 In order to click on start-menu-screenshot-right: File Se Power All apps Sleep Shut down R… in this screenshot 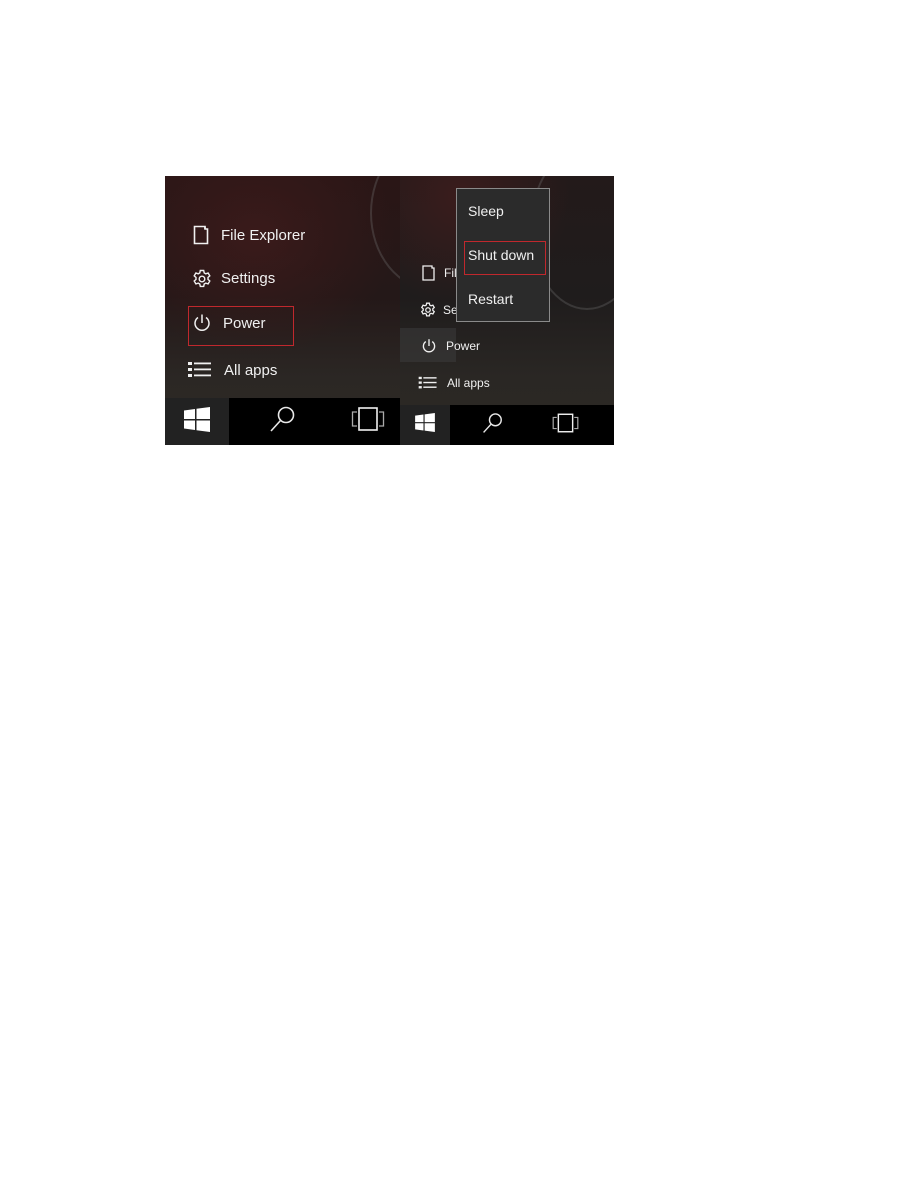, I will do `click(507, 310)`.